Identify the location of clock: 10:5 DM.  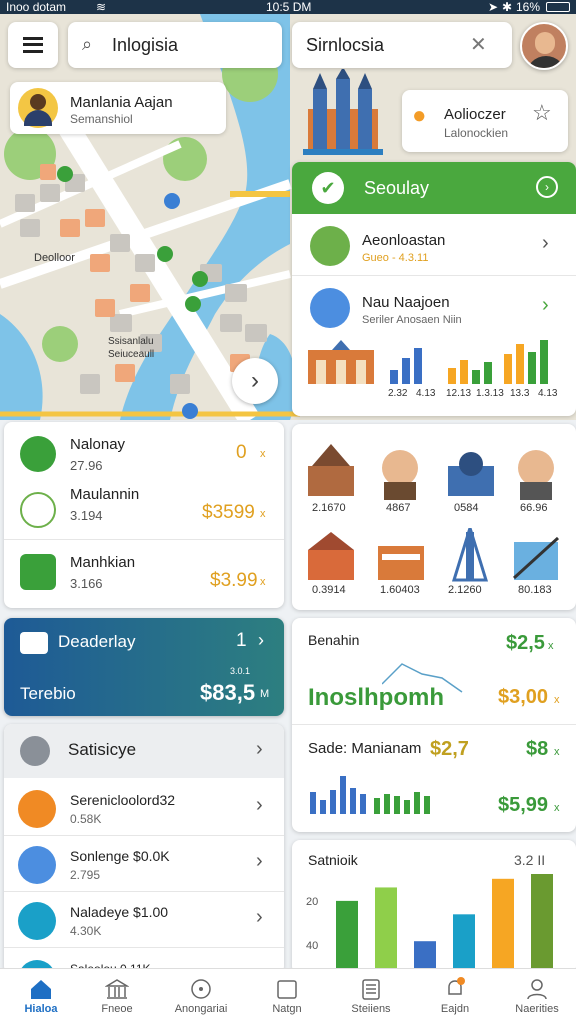
(289, 7).